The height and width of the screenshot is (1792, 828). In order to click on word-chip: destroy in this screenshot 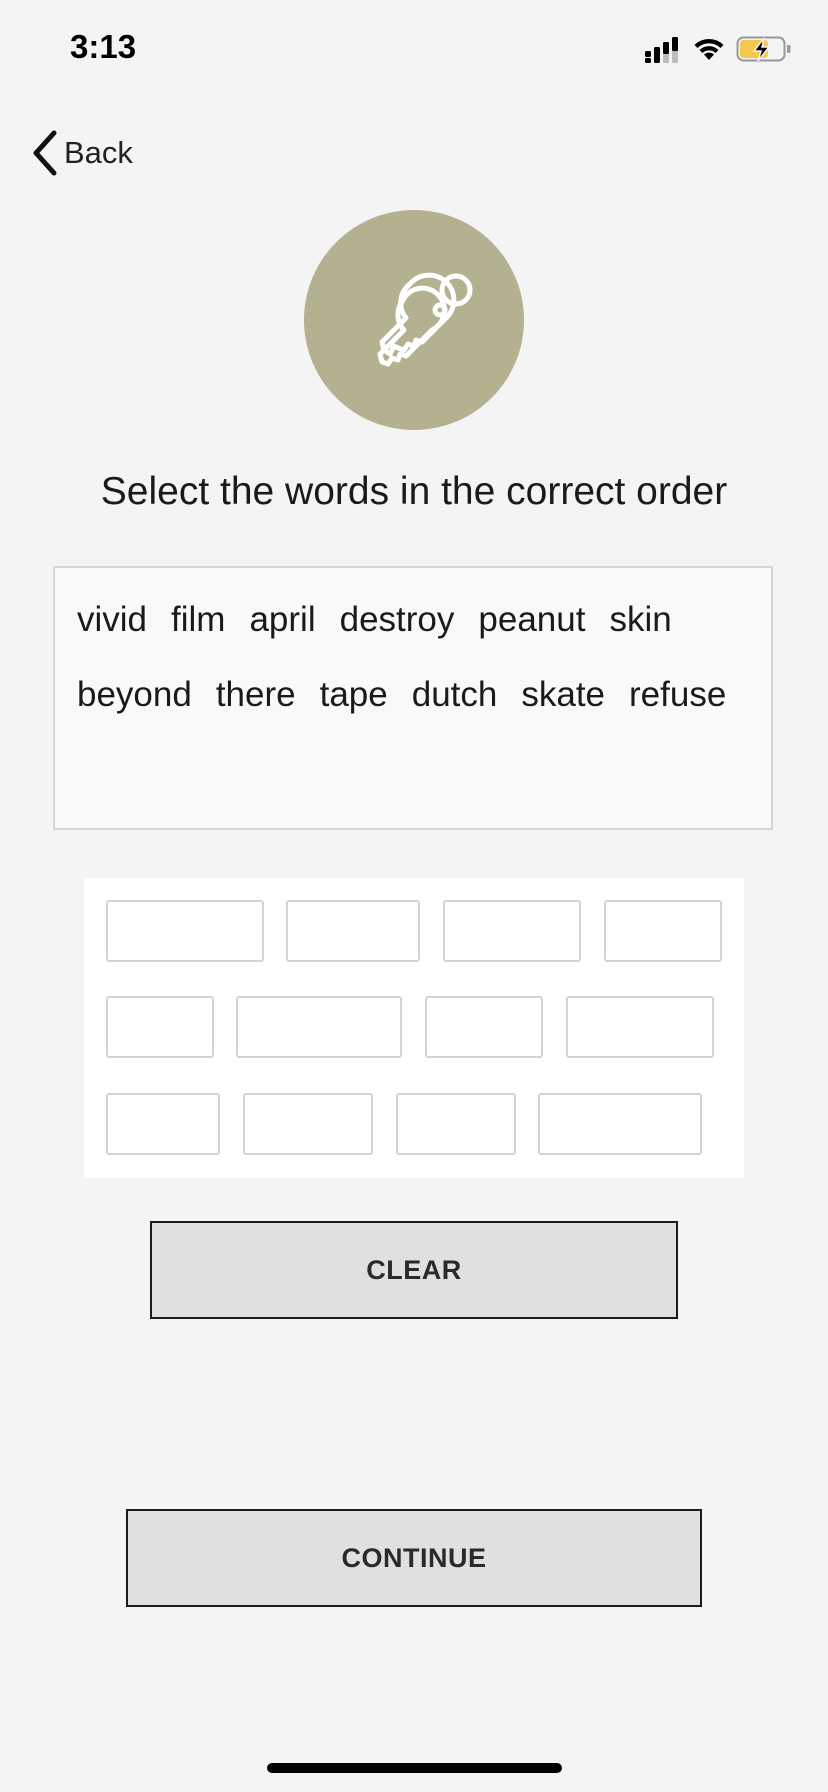, I will do `click(397, 619)`.